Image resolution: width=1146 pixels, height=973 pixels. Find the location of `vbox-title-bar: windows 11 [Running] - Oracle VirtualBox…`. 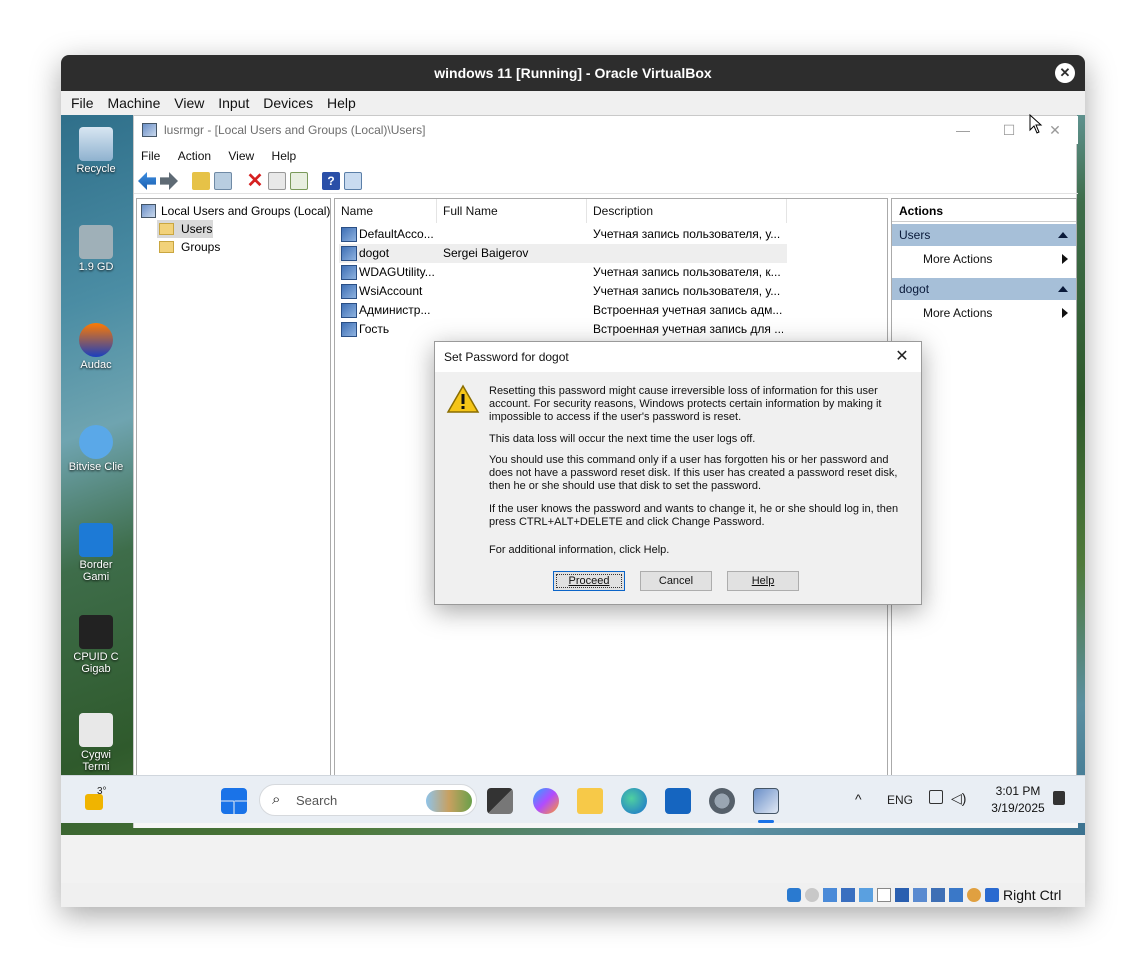

vbox-title-bar: windows 11 [Running] - Oracle VirtualBox… is located at coordinates (573, 73).